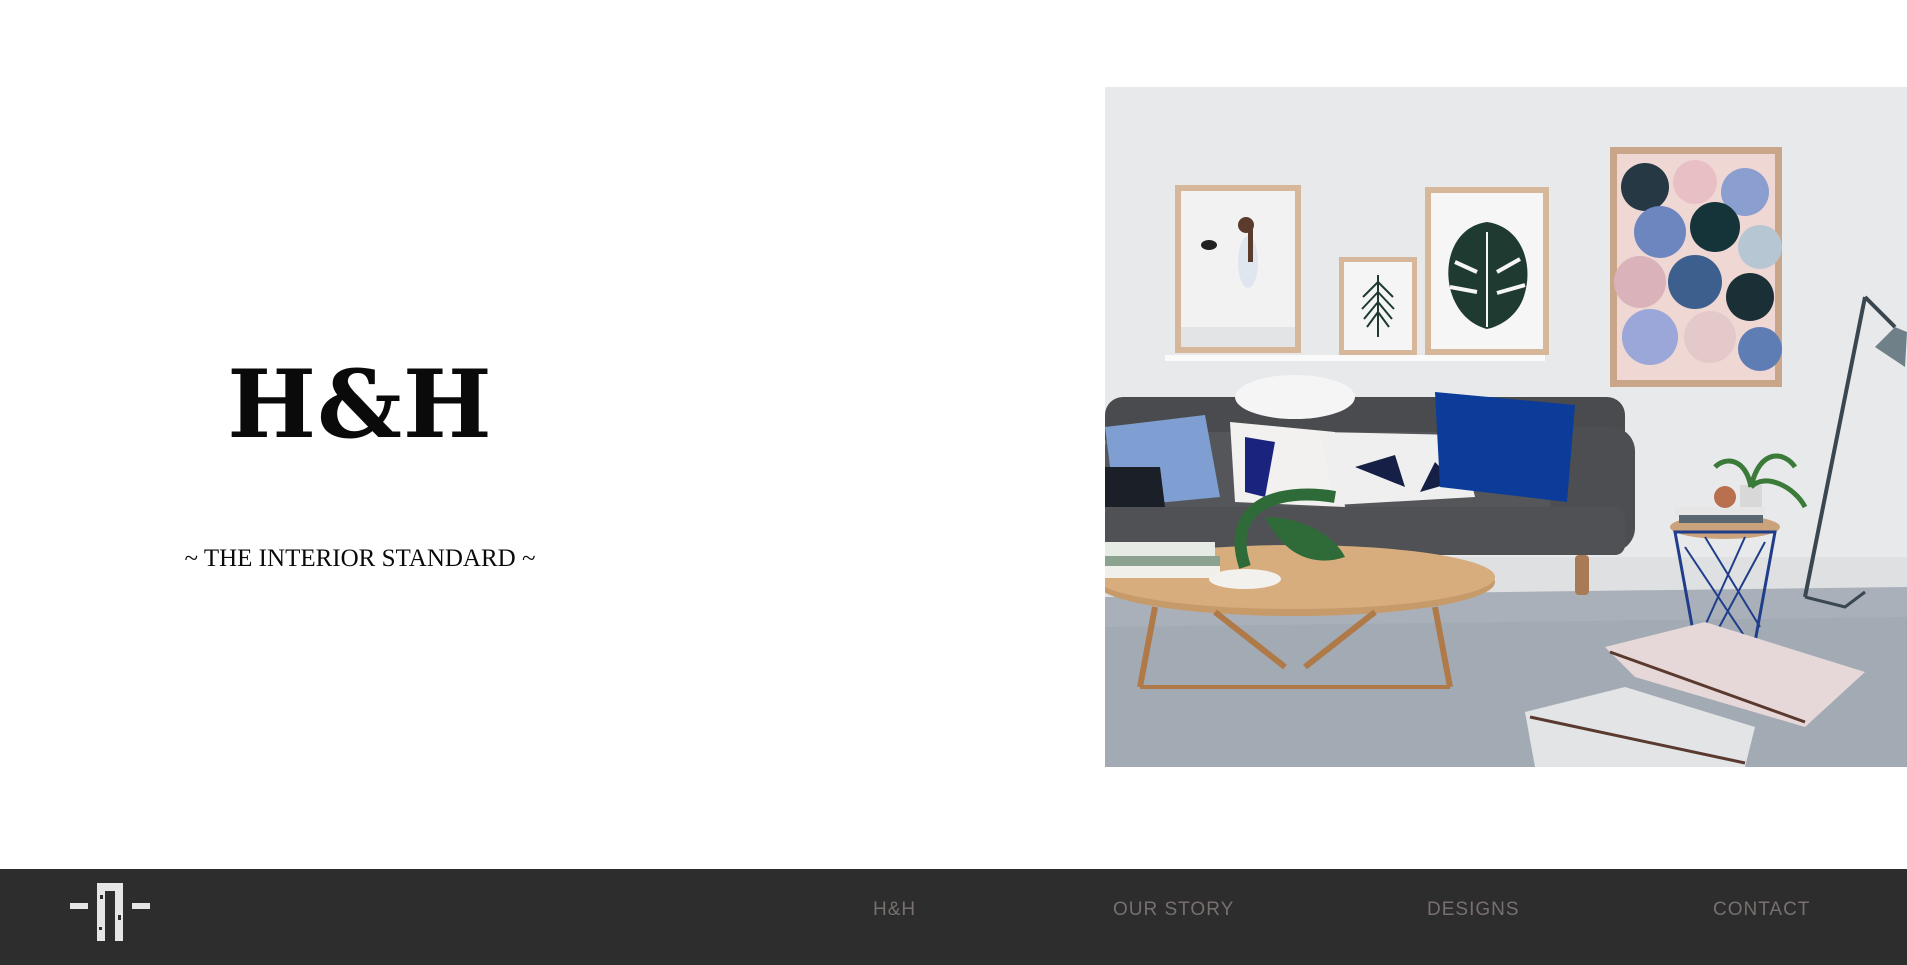  I want to click on hero-title: H&H, so click(360, 405).